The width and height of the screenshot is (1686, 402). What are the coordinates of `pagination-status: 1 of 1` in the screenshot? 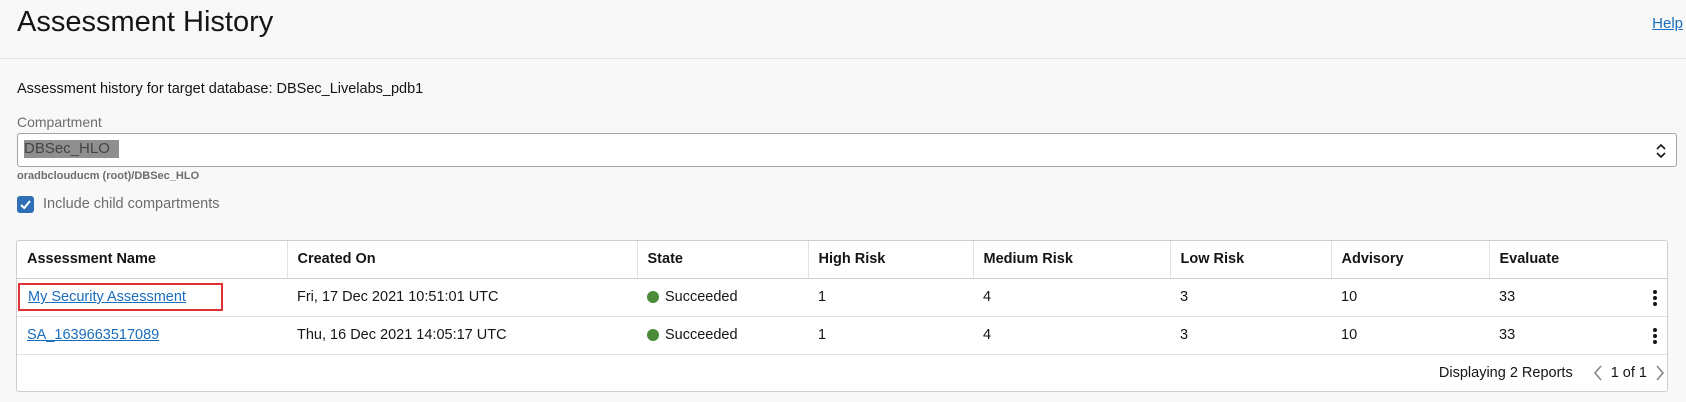 It's located at (1628, 373).